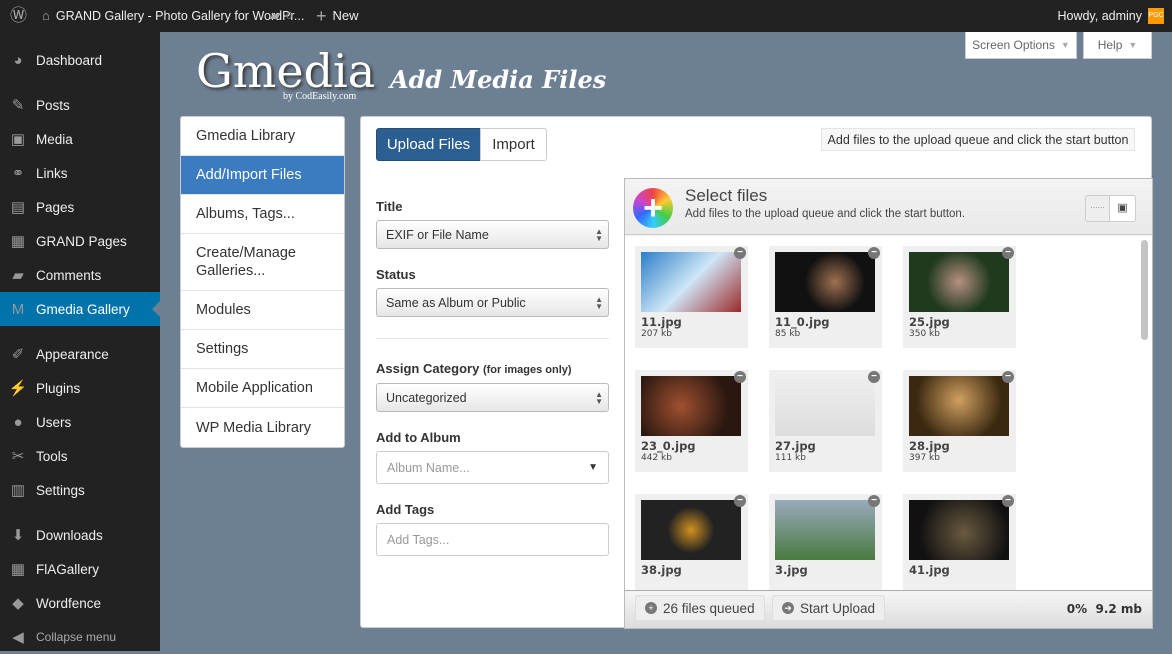 This screenshot has width=1172, height=654. I want to click on sidebar-item-dashboard: ◕ Dashboard, so click(80, 60).